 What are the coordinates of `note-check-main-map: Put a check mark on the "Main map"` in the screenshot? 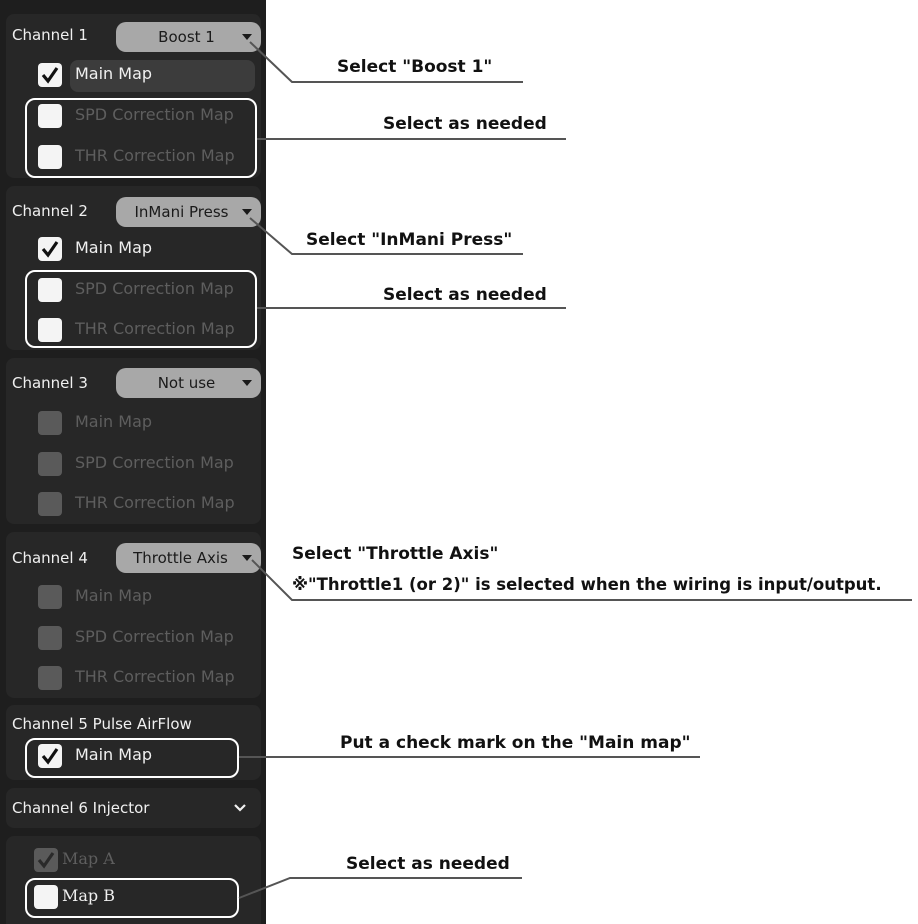 It's located at (515, 743).